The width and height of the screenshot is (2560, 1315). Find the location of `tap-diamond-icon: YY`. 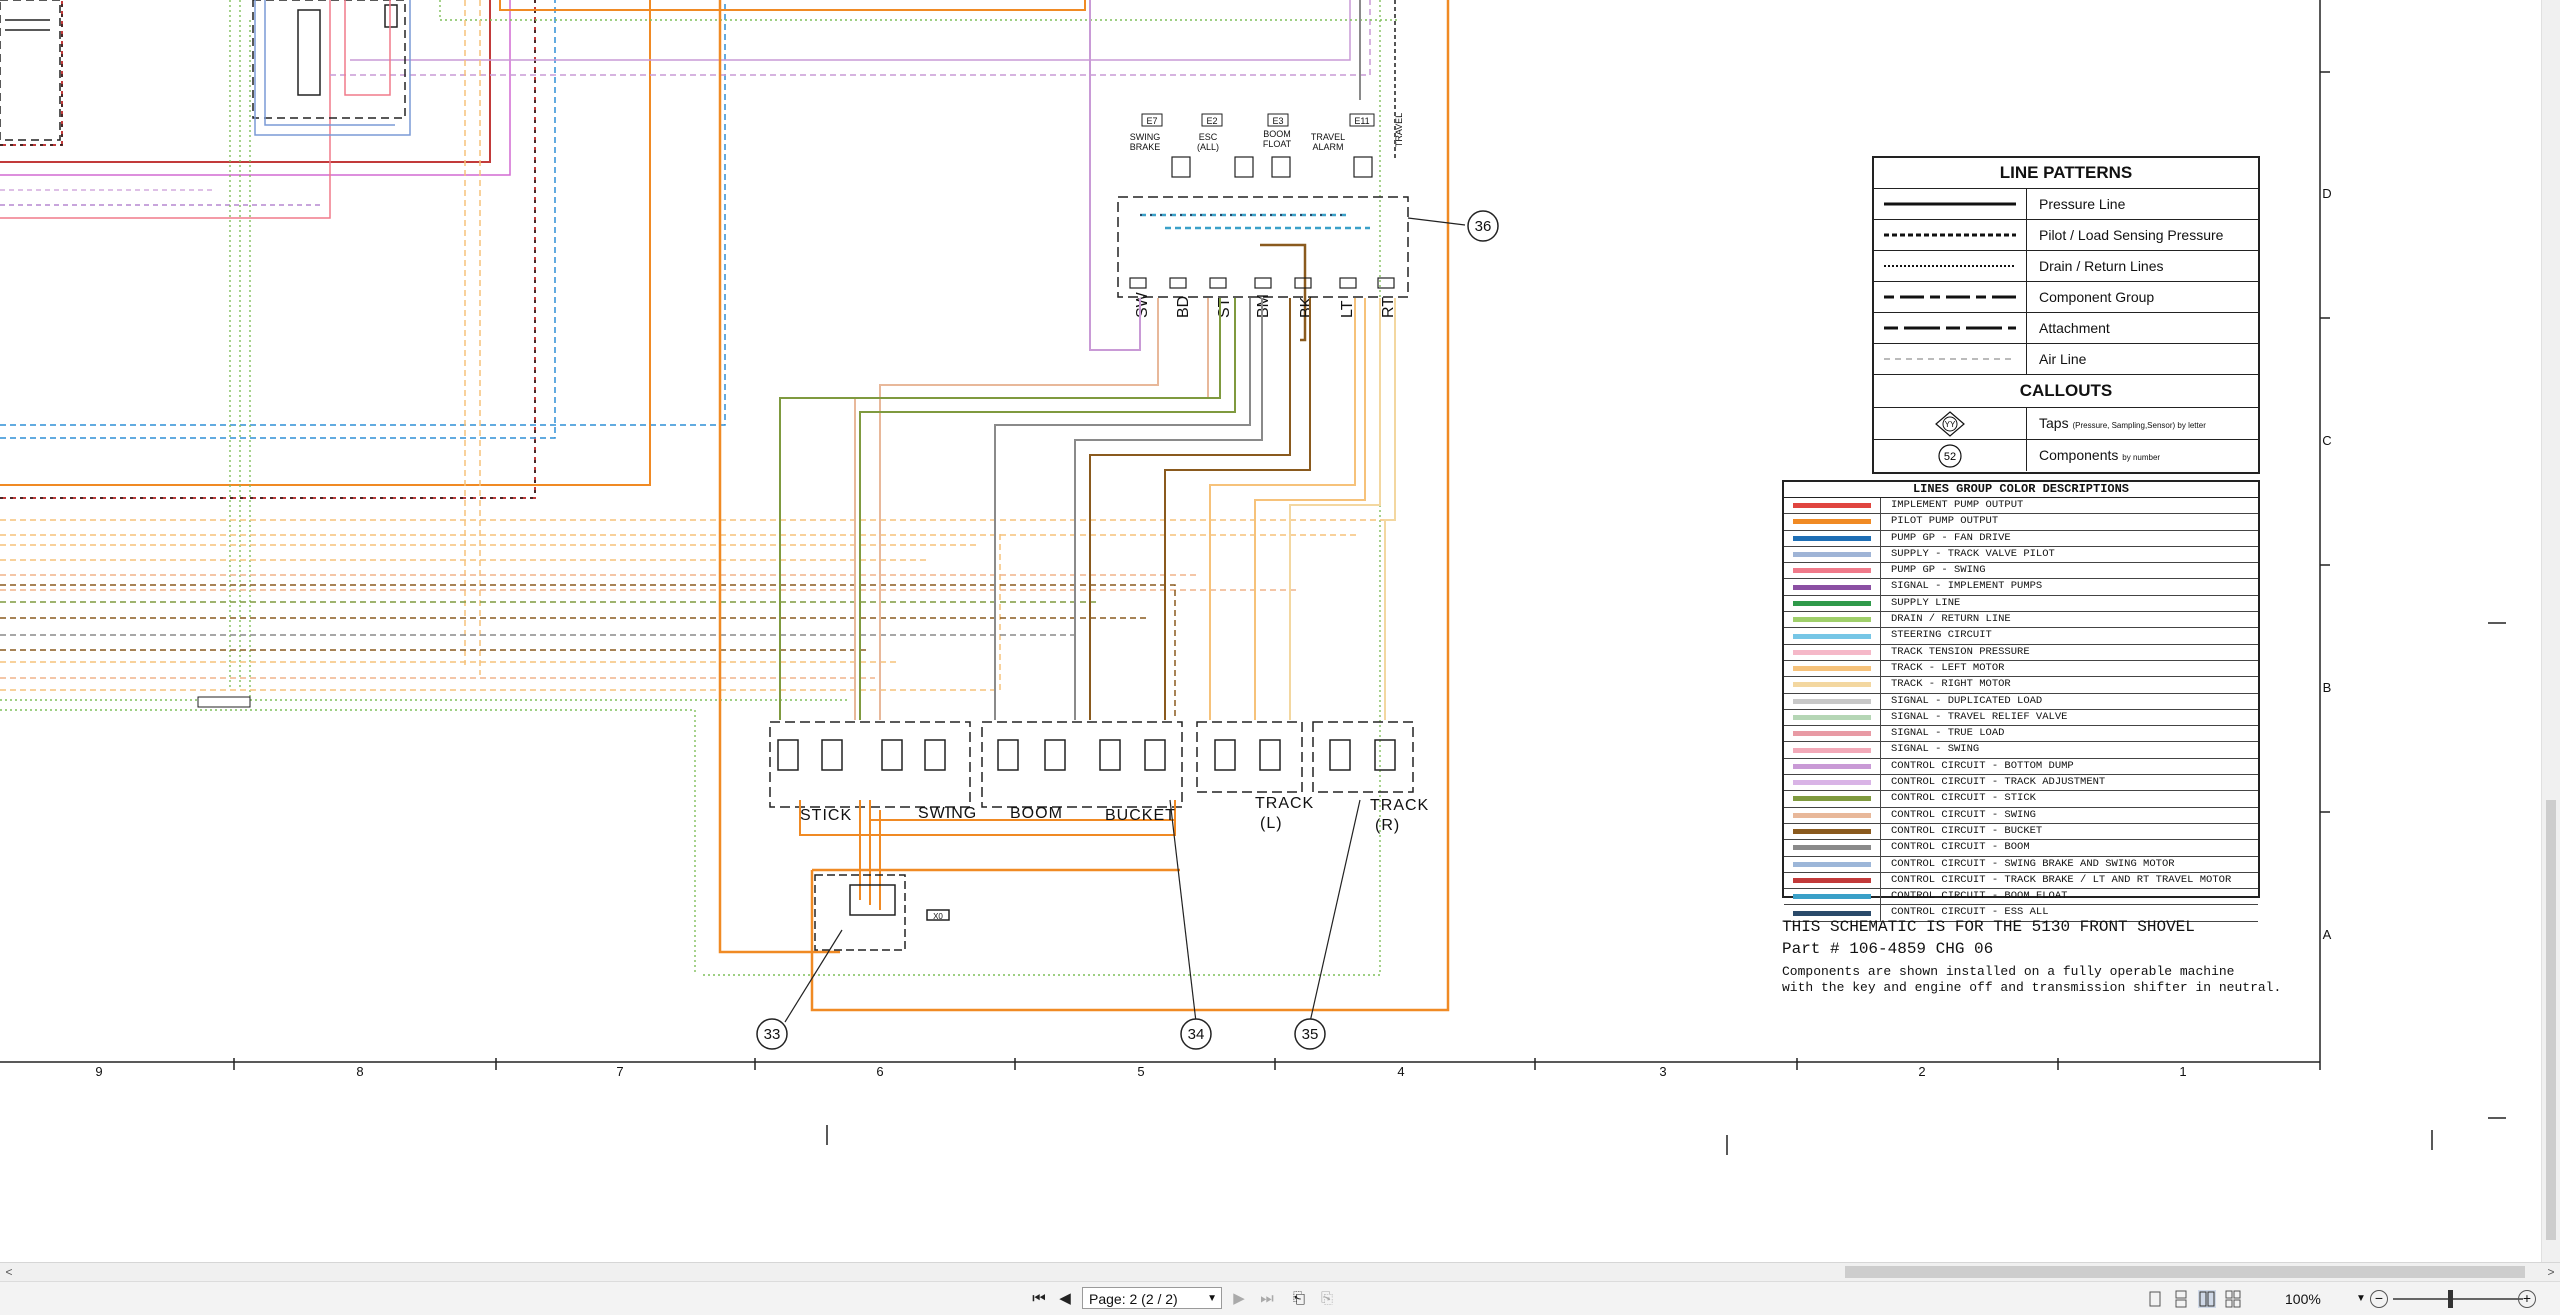

tap-diamond-icon: YY is located at coordinates (1950, 423).